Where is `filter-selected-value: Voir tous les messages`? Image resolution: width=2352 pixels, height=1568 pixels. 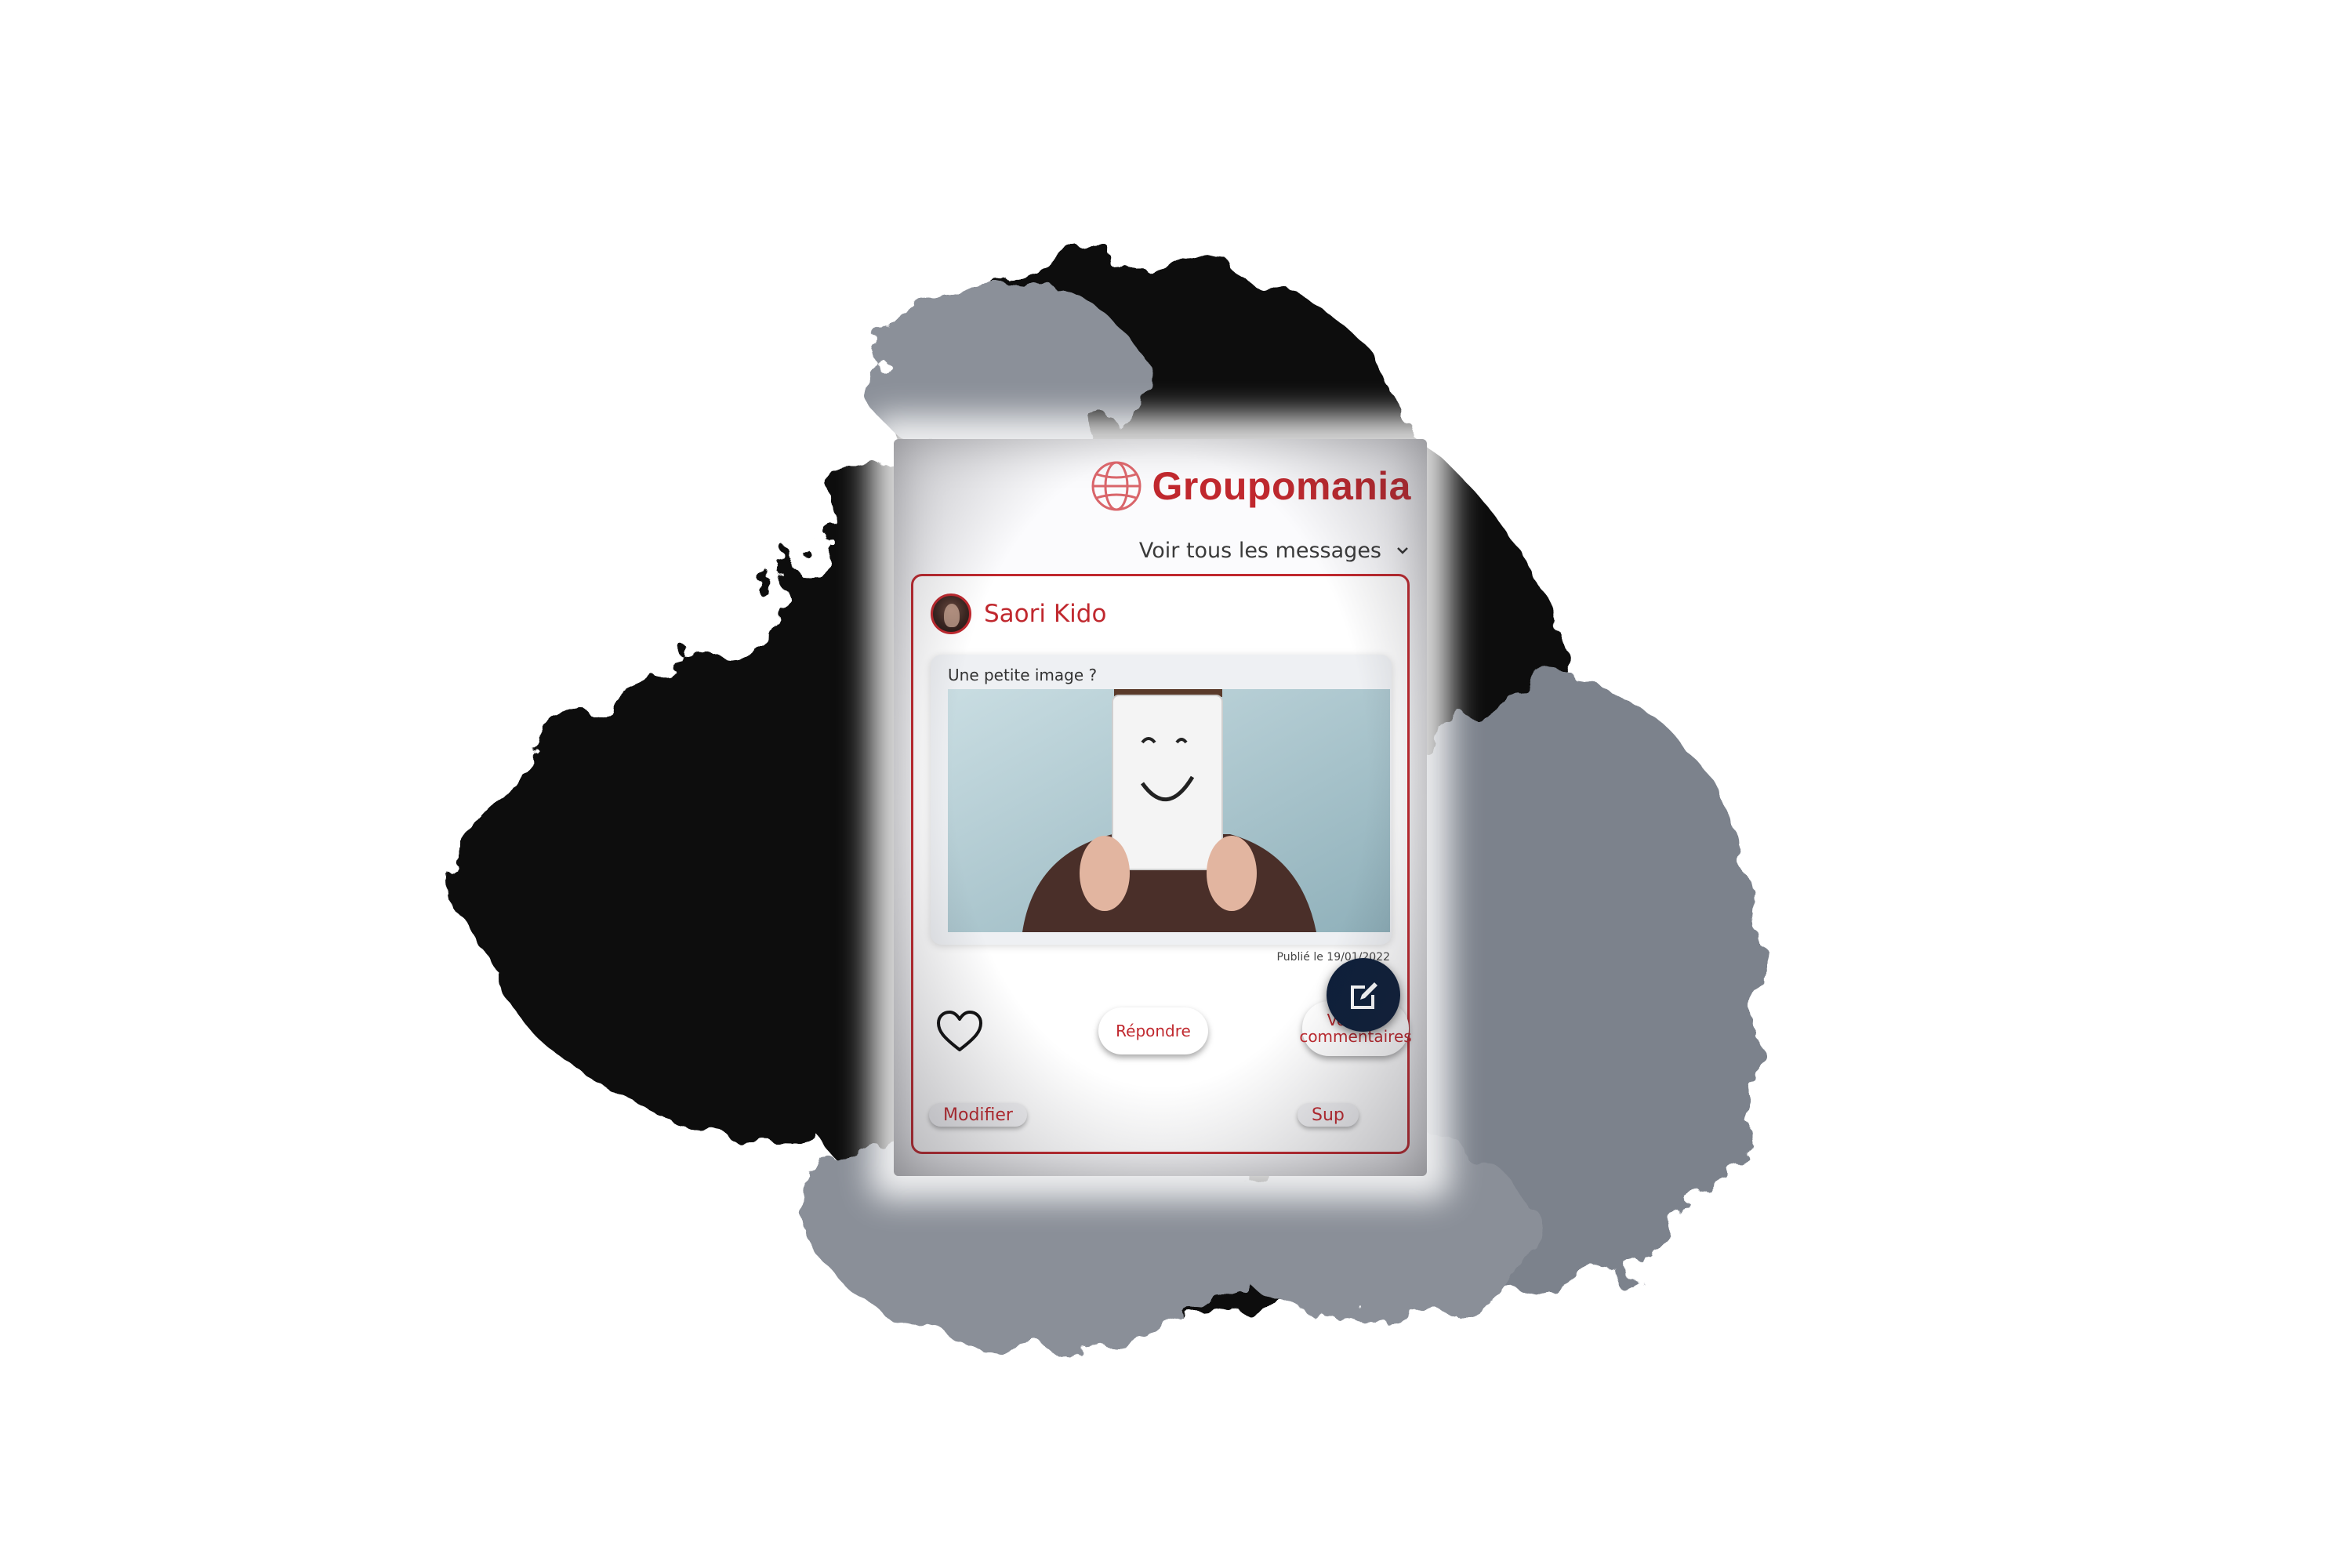 filter-selected-value: Voir tous les messages is located at coordinates (1259, 550).